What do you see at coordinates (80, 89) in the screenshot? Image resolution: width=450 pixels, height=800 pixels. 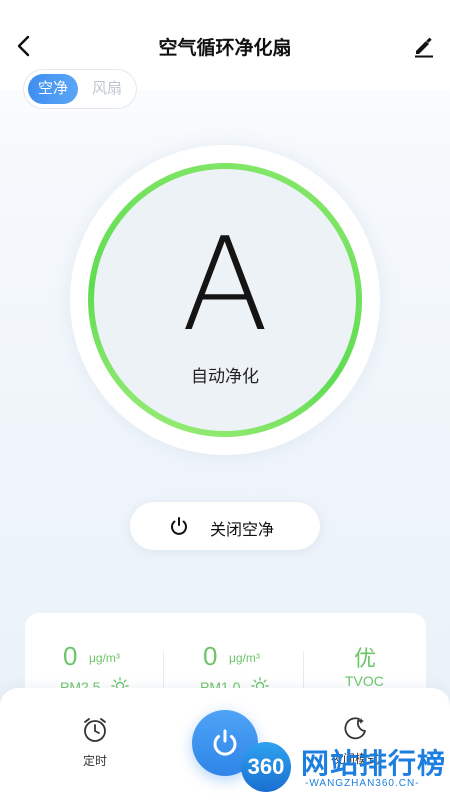 I see `mode-toggle: 空净 风扇` at bounding box center [80, 89].